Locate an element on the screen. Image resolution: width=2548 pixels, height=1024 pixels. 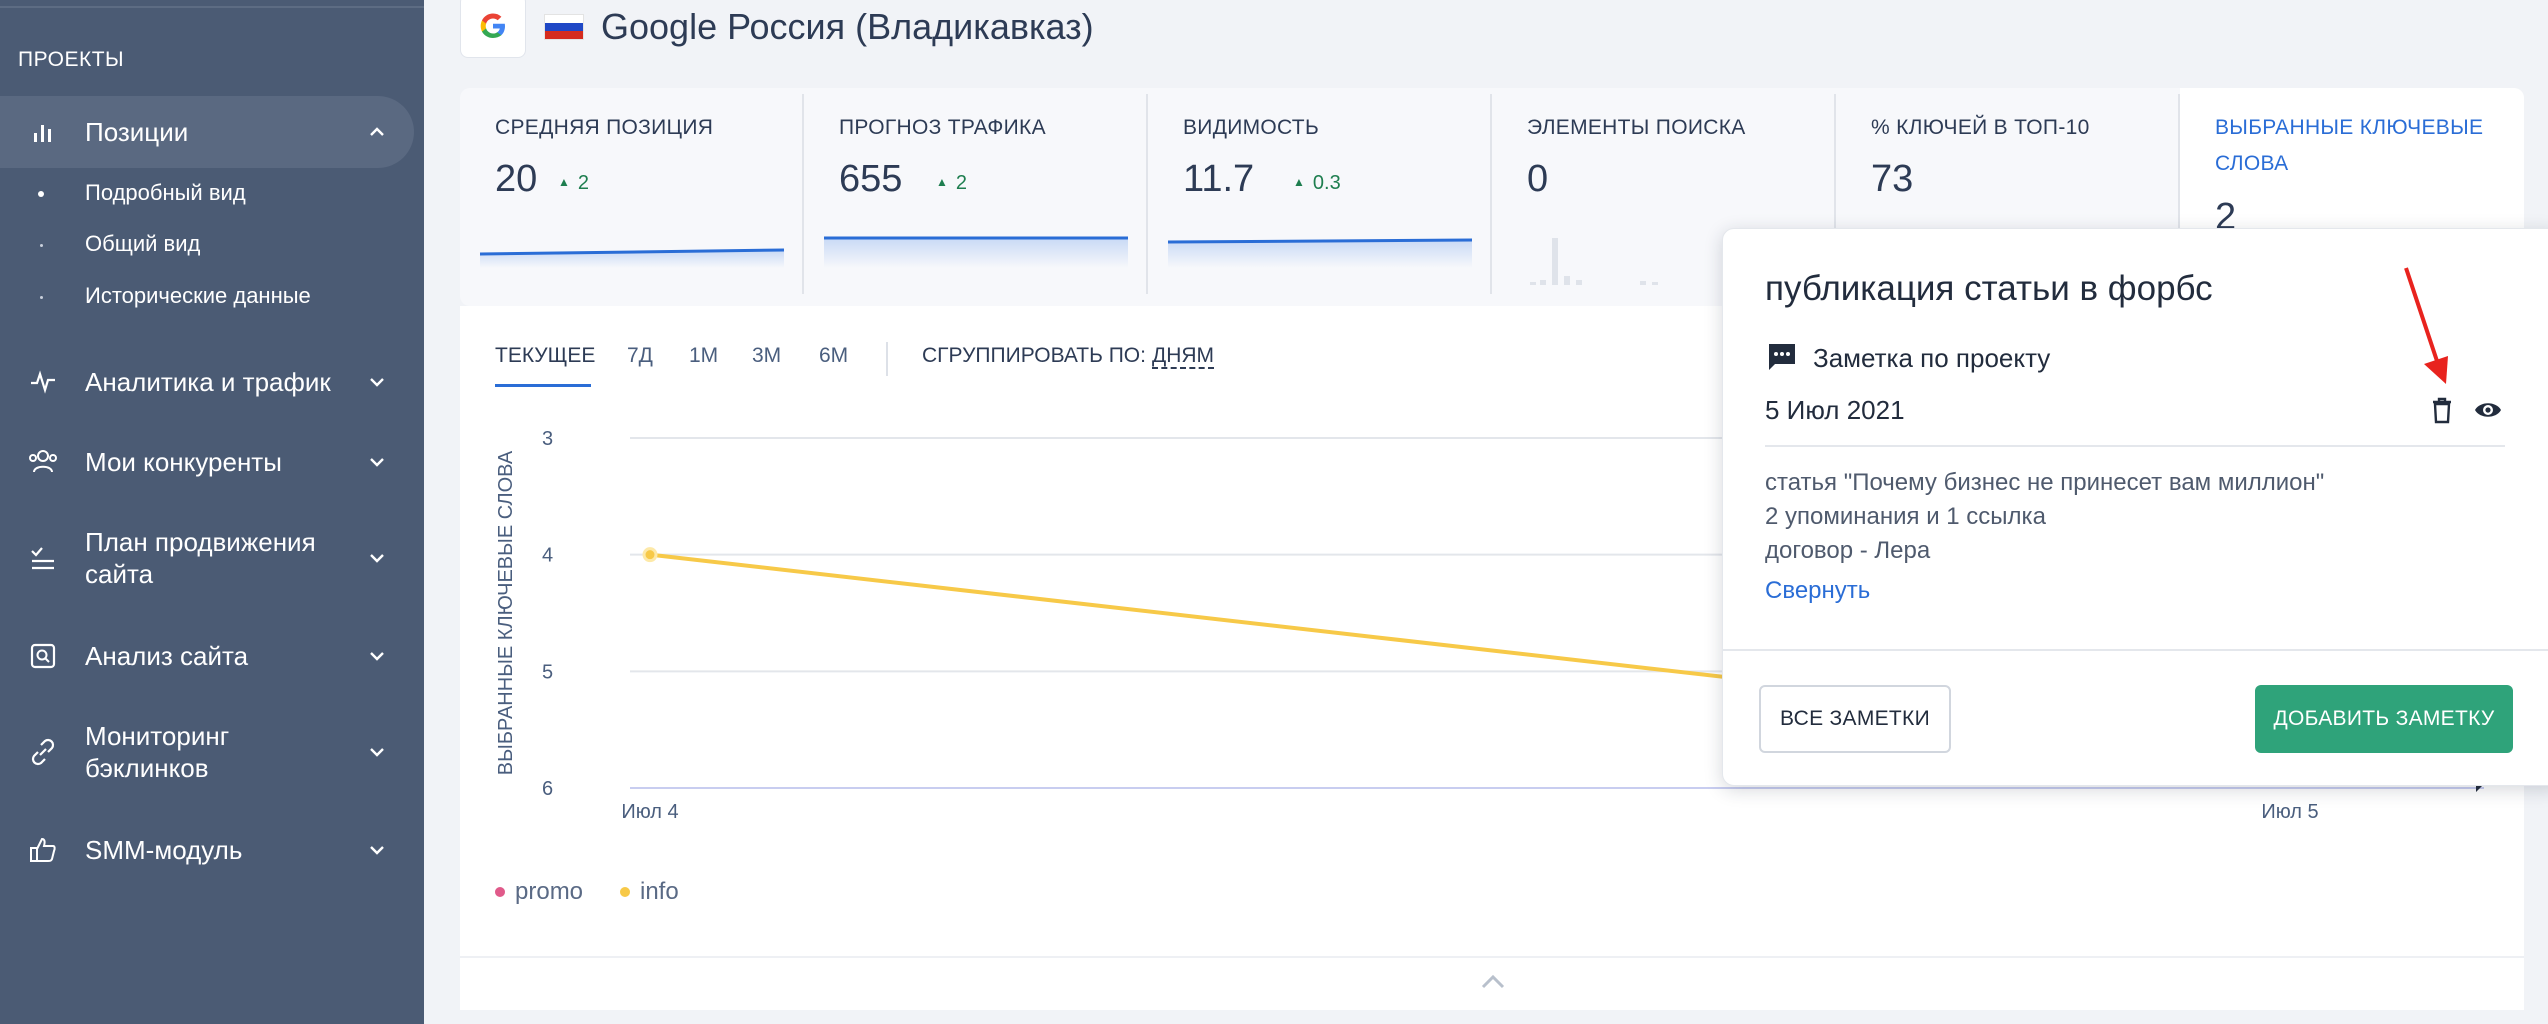
sidebar-item-site-analysis: Анализ сайта is located at coordinates (212, 656).